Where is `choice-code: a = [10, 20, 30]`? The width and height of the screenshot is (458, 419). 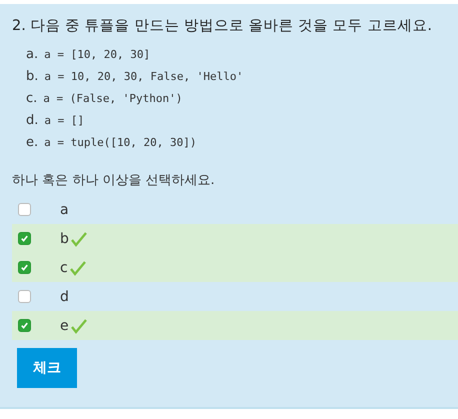
choice-code: a = [10, 20, 30] is located at coordinates (97, 54).